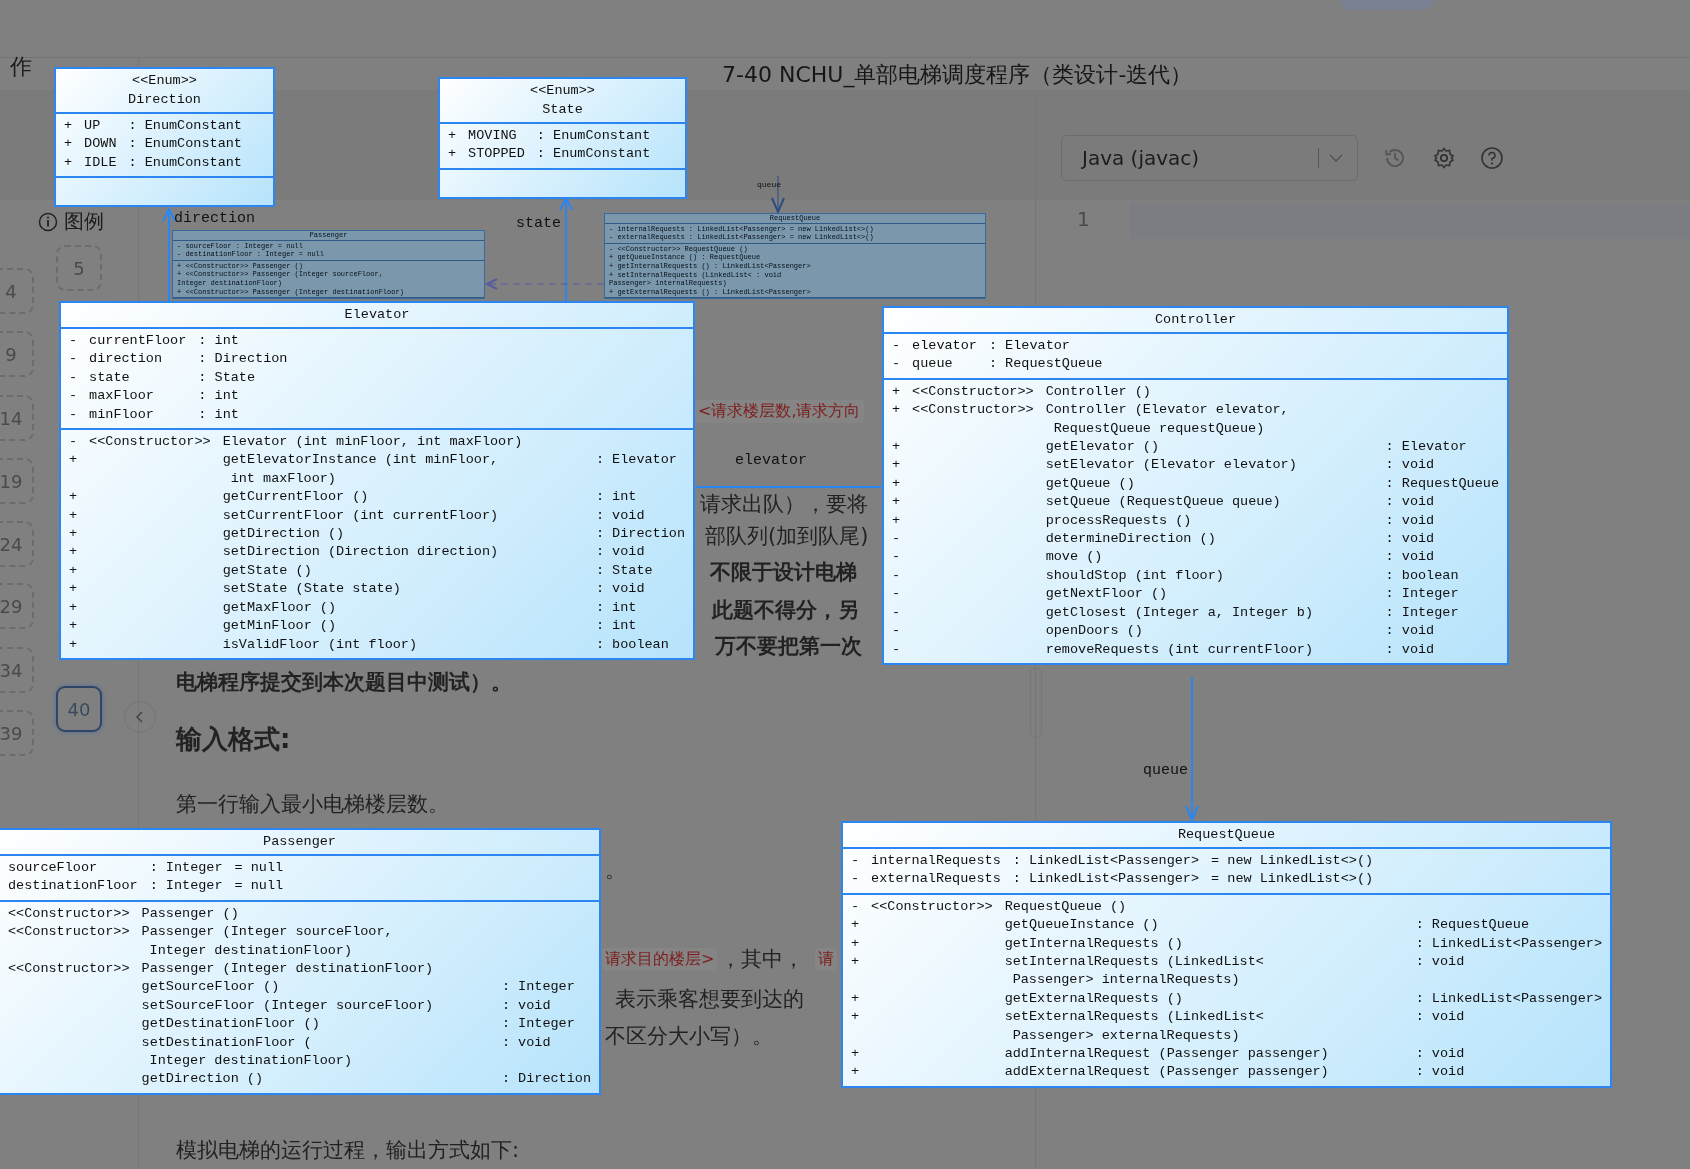 The width and height of the screenshot is (1690, 1169). What do you see at coordinates (121, 396) in the screenshot?
I see `attribute-name: maxFloor` at bounding box center [121, 396].